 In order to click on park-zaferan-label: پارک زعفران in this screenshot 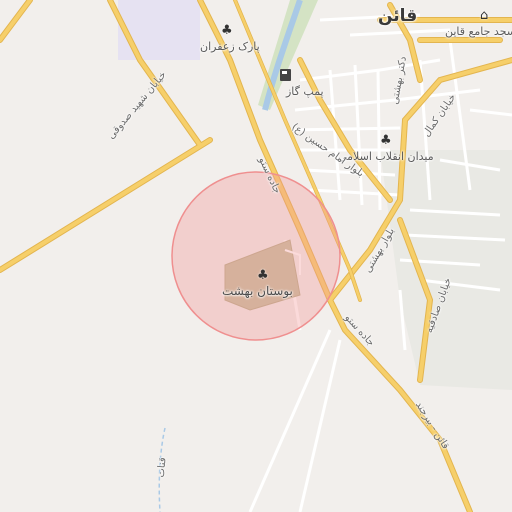, I will do `click(230, 46)`.